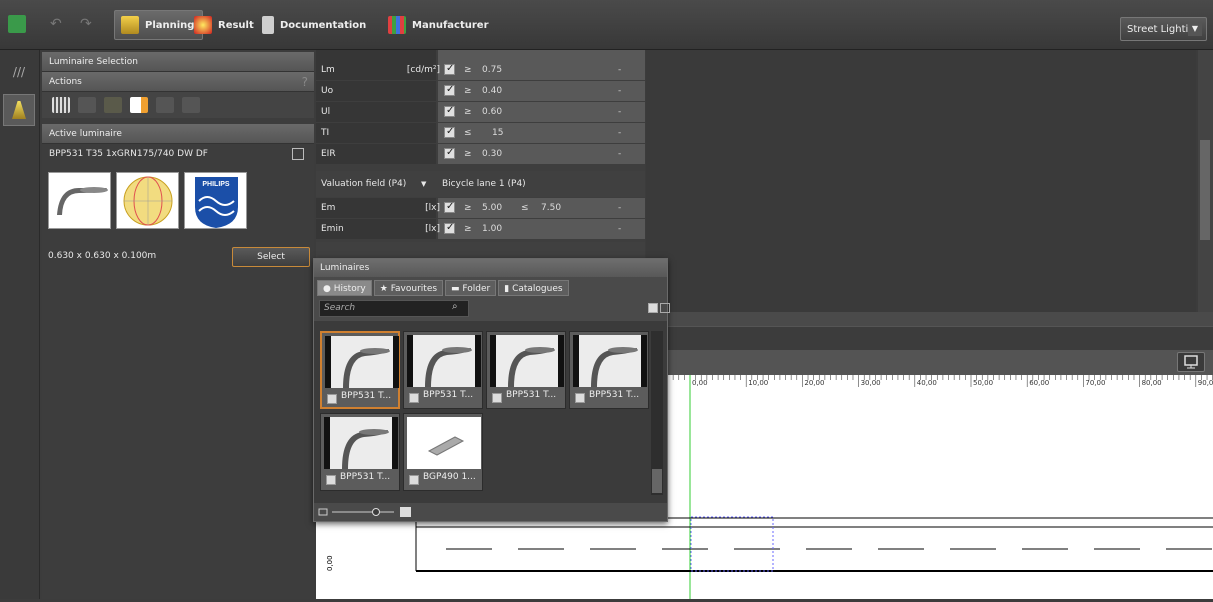 The height and width of the screenshot is (602, 1213). What do you see at coordinates (492, 91) in the screenshot?
I see `criterion-value: 0.40` at bounding box center [492, 91].